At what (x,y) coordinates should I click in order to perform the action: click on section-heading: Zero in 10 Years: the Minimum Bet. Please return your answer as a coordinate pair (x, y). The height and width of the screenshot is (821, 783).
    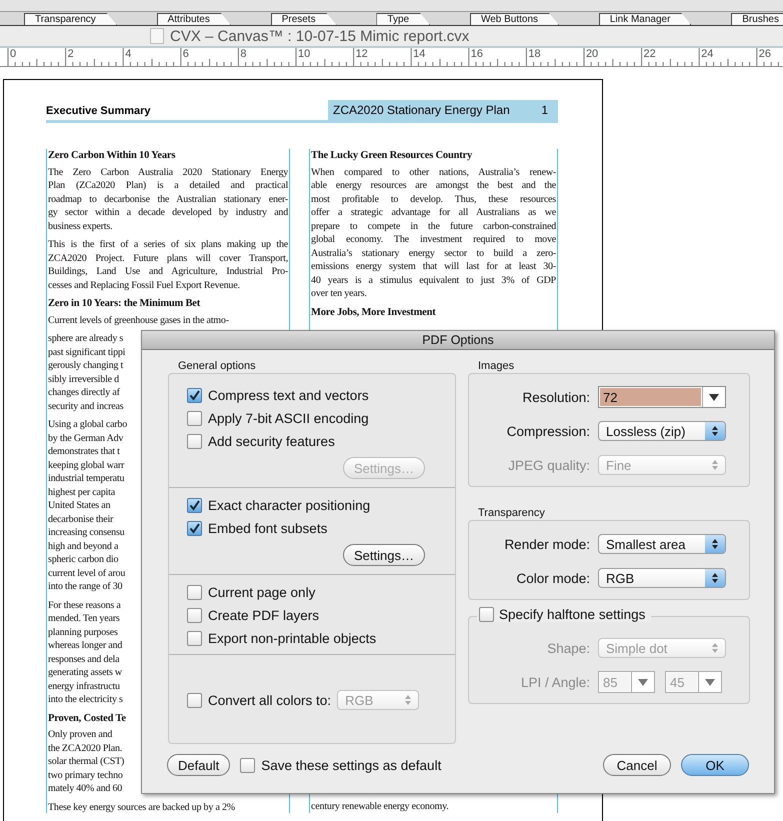
    Looking at the image, I should click on (125, 303).